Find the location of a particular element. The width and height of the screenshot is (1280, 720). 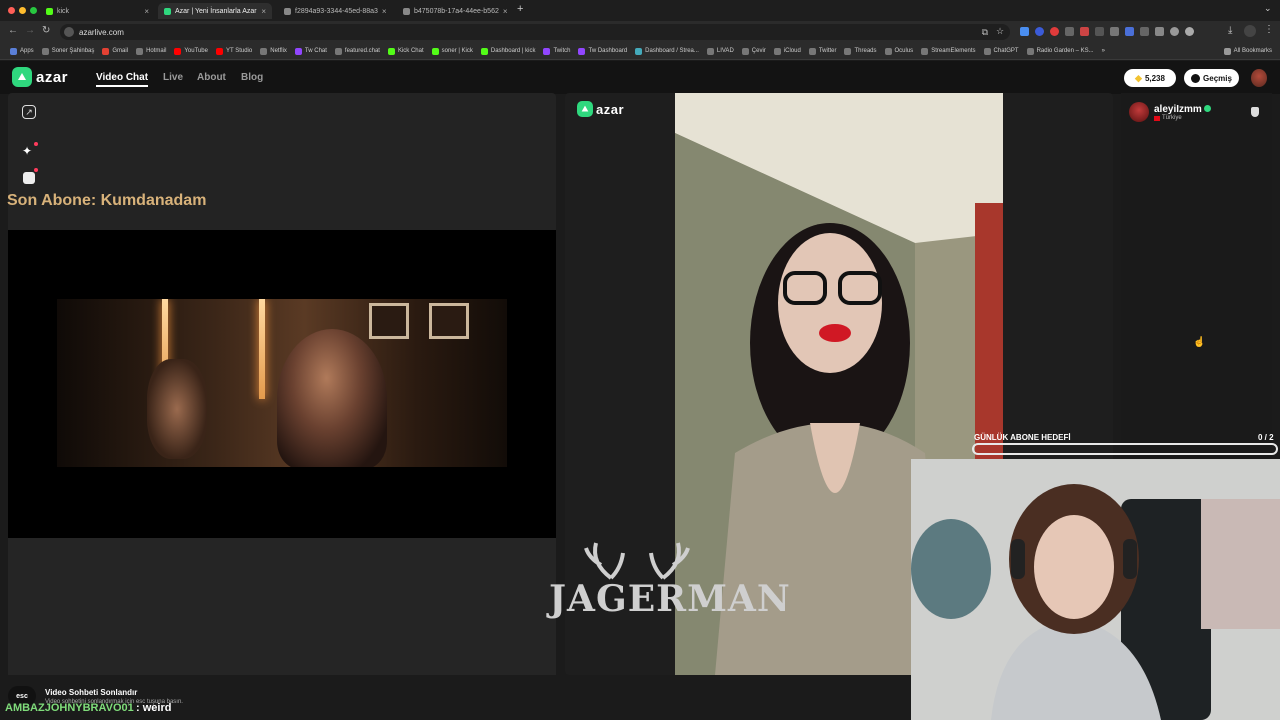

gem-icon: ◆ is located at coordinates (1138, 77).